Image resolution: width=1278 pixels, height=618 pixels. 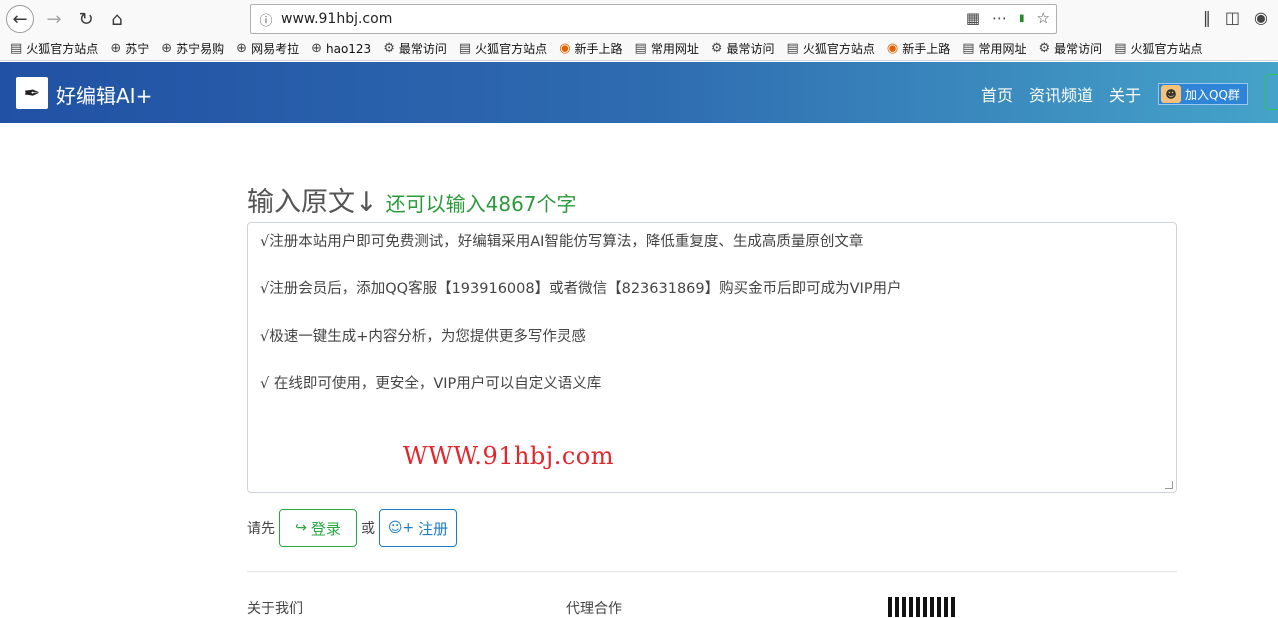 What do you see at coordinates (922, 607) in the screenshot?
I see `qr-code-image` at bounding box center [922, 607].